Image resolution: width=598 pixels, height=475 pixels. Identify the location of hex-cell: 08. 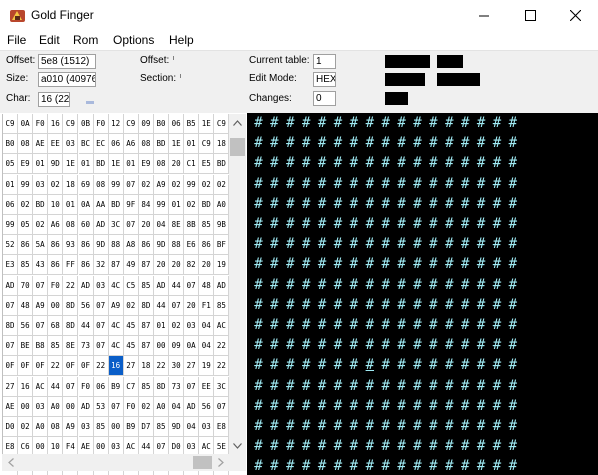
(26, 144).